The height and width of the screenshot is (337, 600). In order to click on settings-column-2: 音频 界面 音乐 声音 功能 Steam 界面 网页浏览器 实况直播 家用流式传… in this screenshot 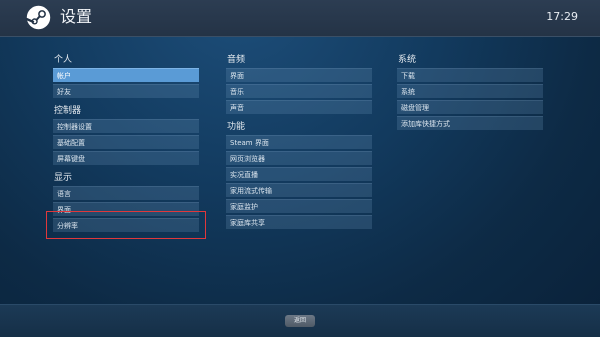, I will do `click(299, 143)`.